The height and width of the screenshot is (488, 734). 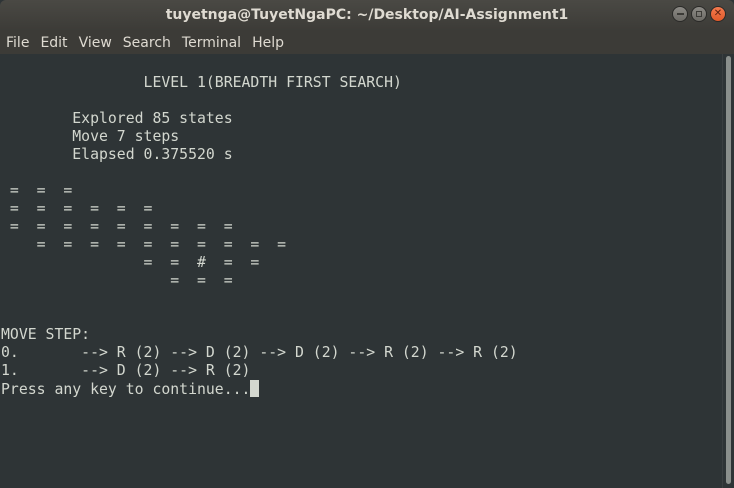 What do you see at coordinates (117, 154) in the screenshot?
I see `terminal-line: Elapsed 0.375520 s` at bounding box center [117, 154].